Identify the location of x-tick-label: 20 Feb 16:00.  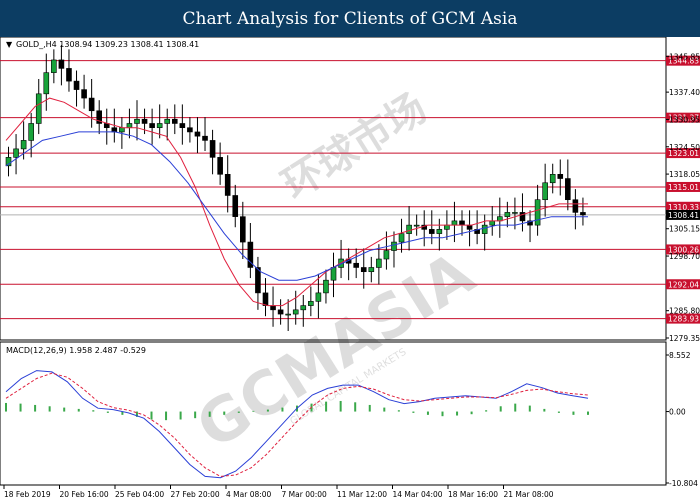
(84, 494).